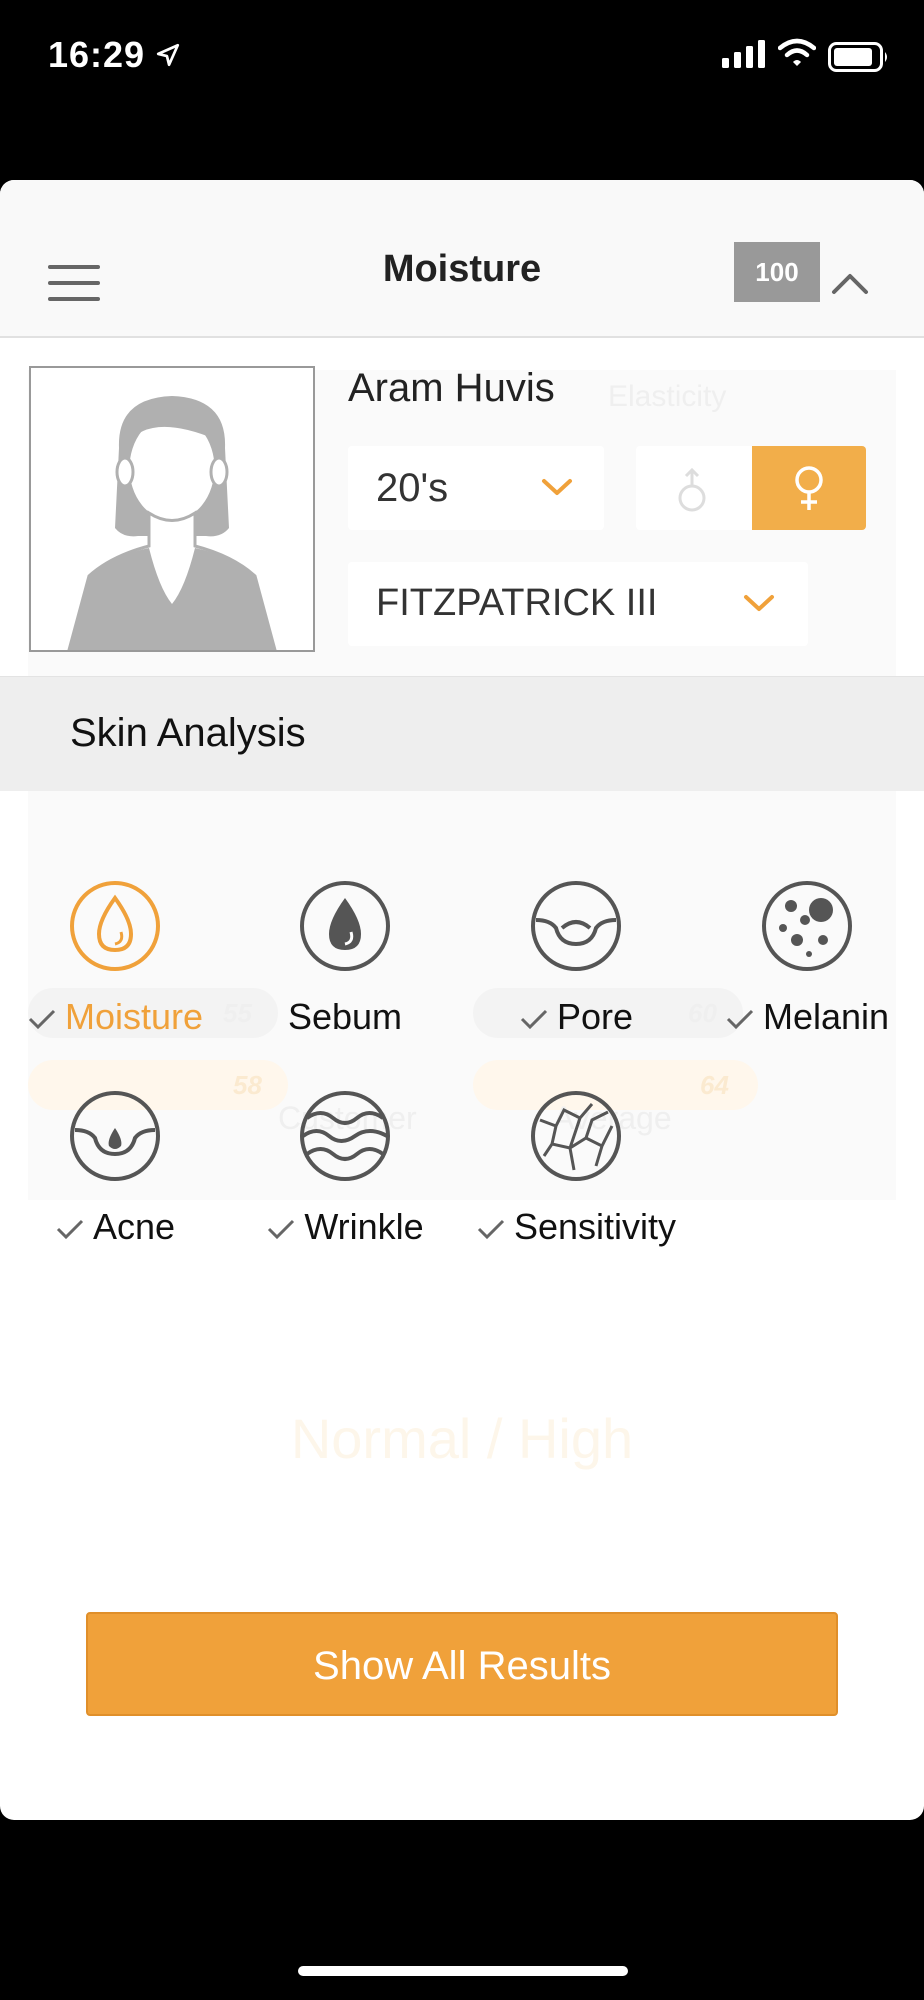 This screenshot has height=2000, width=924. What do you see at coordinates (134, 1016) in the screenshot?
I see `analysis-item-label: Moisture` at bounding box center [134, 1016].